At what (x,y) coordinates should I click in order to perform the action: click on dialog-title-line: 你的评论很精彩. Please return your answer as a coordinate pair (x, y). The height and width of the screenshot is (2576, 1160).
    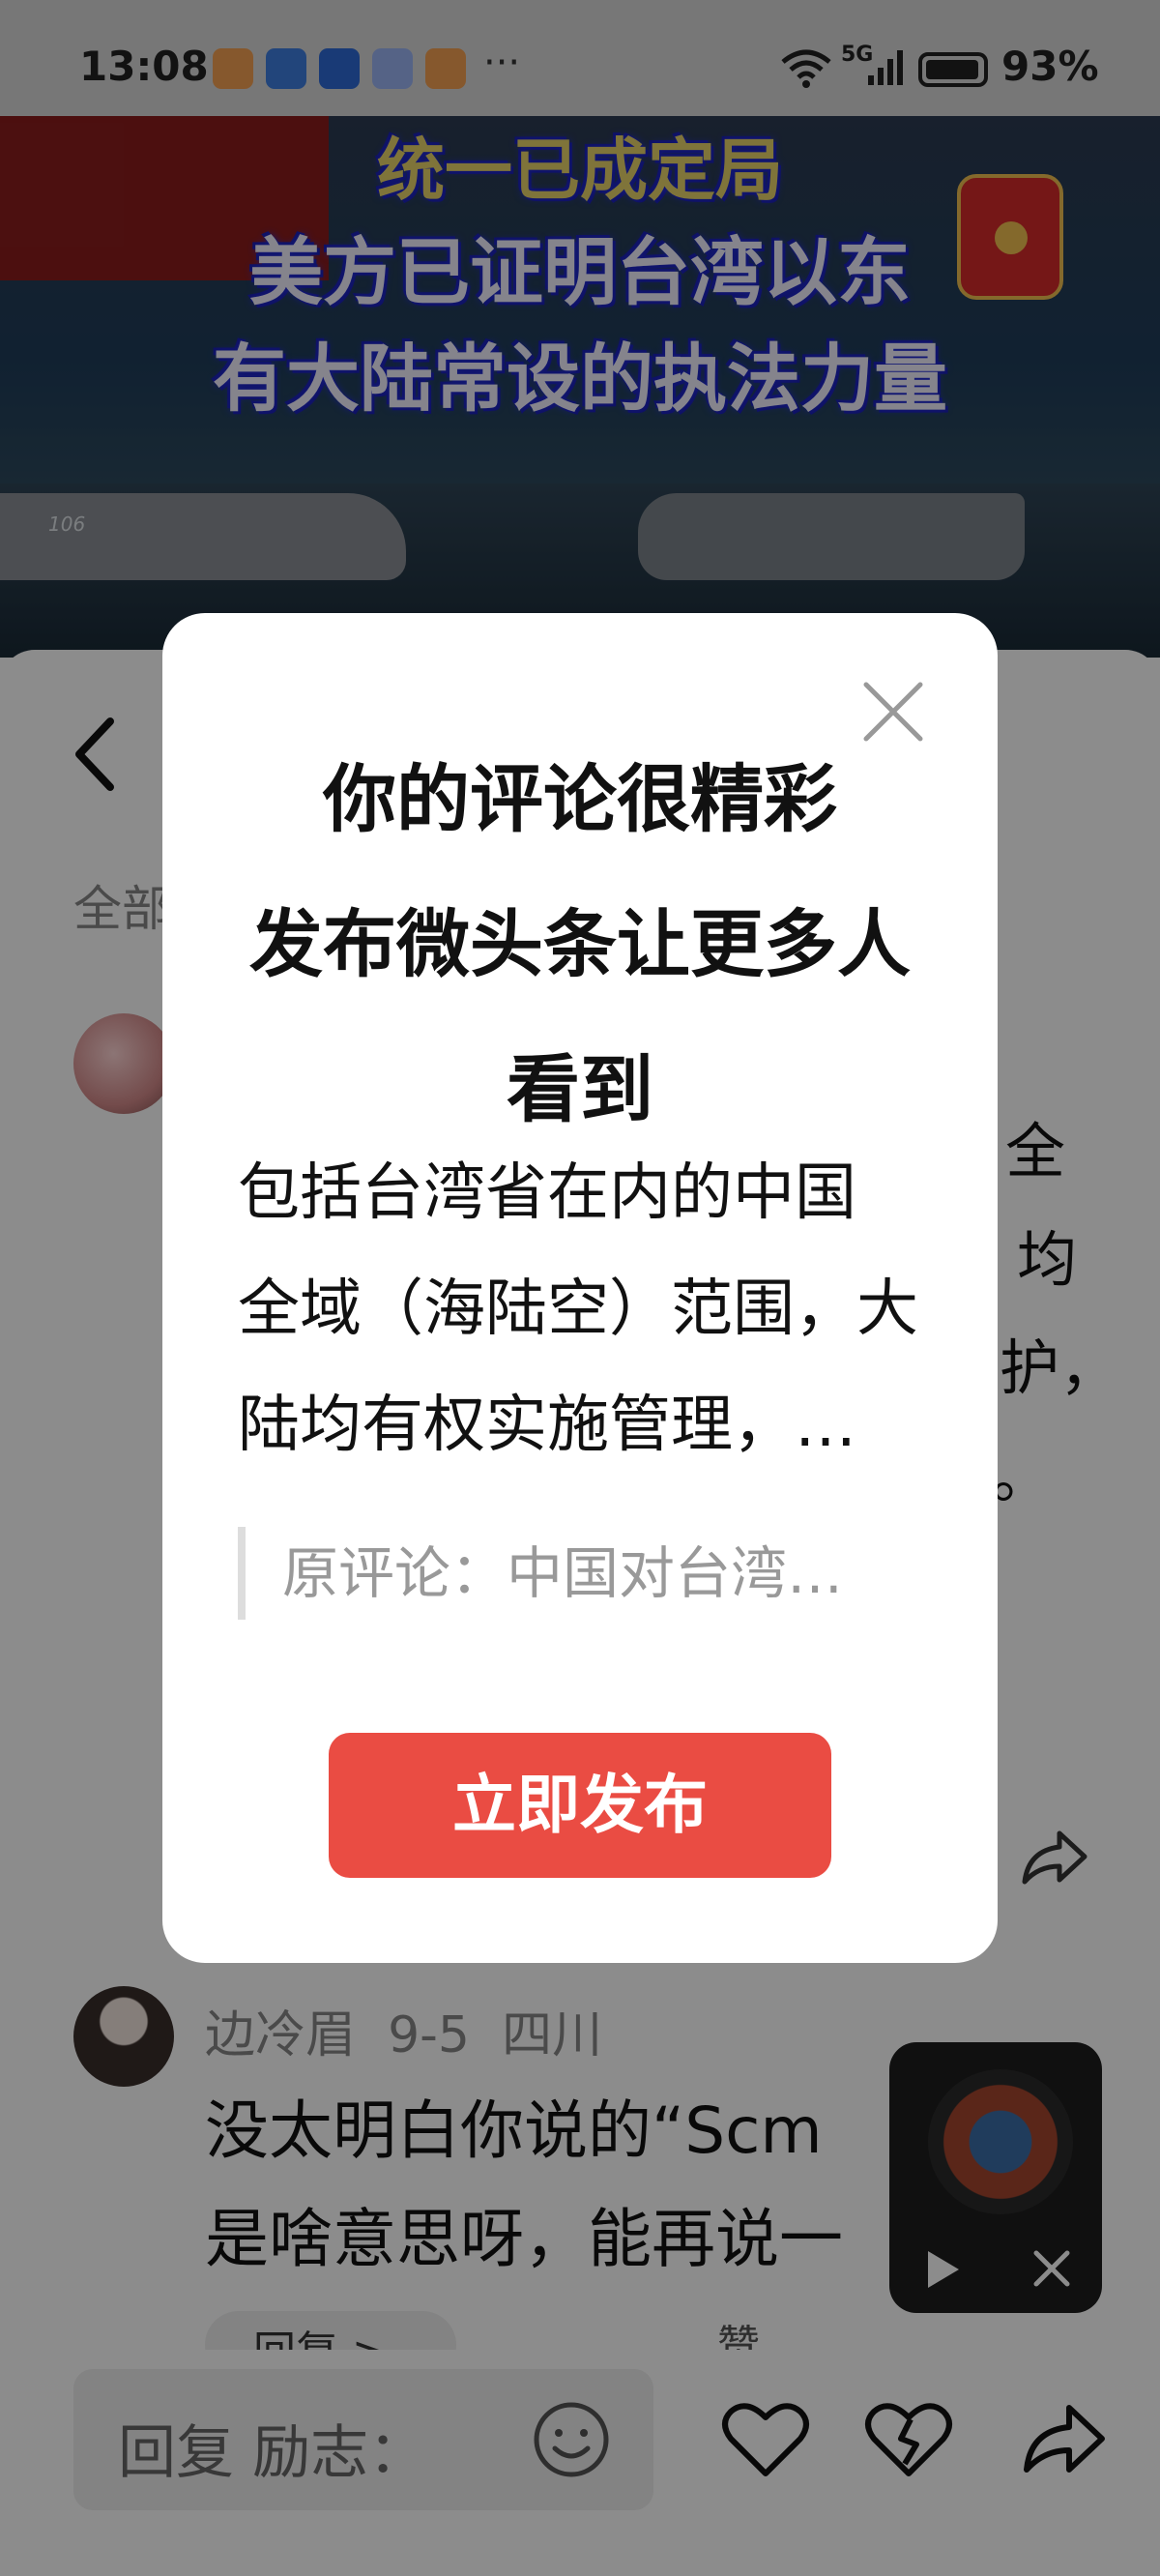
    Looking at the image, I should click on (580, 799).